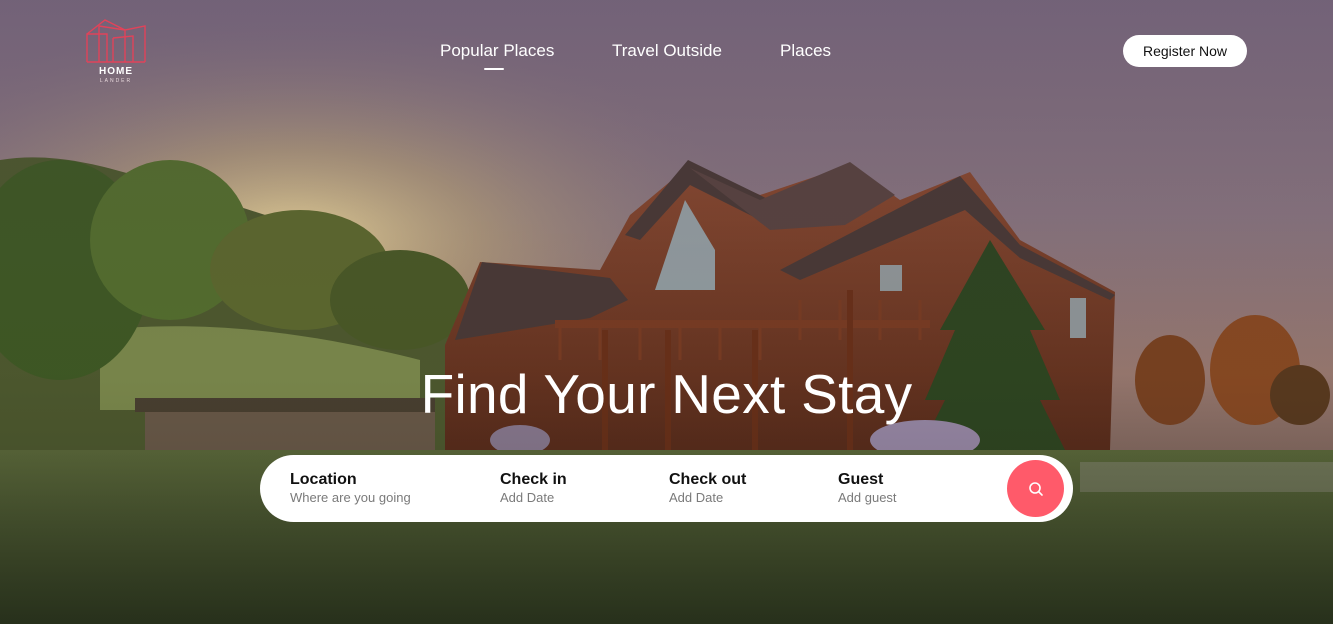  Describe the element at coordinates (116, 81) in the screenshot. I see `brand-tagline: LANDER` at that location.